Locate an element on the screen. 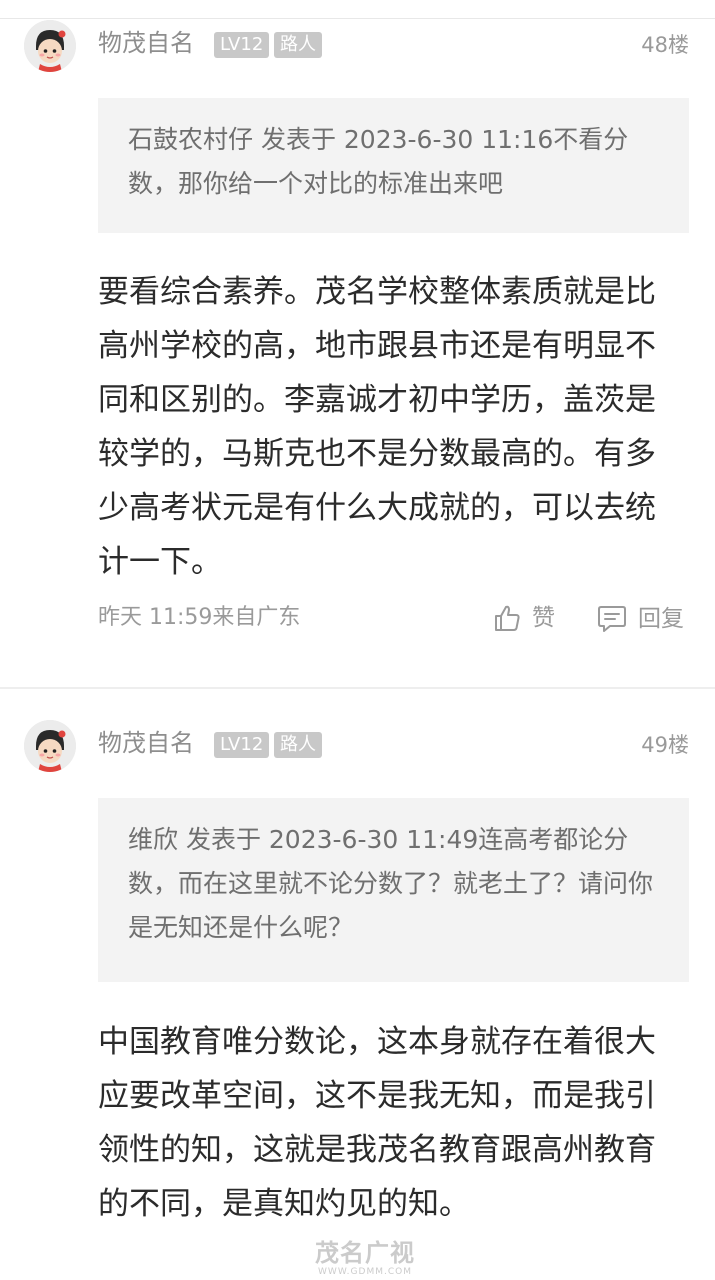  watermark-text: 茂名广视 is located at coordinates (365, 1253).